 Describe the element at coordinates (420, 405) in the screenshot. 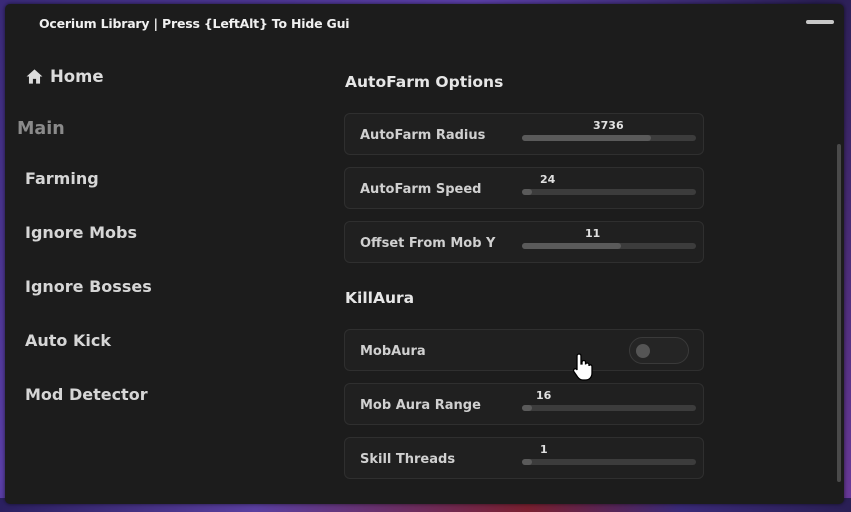

I see `mob-aura-range-label: Mob Aura Range` at that location.